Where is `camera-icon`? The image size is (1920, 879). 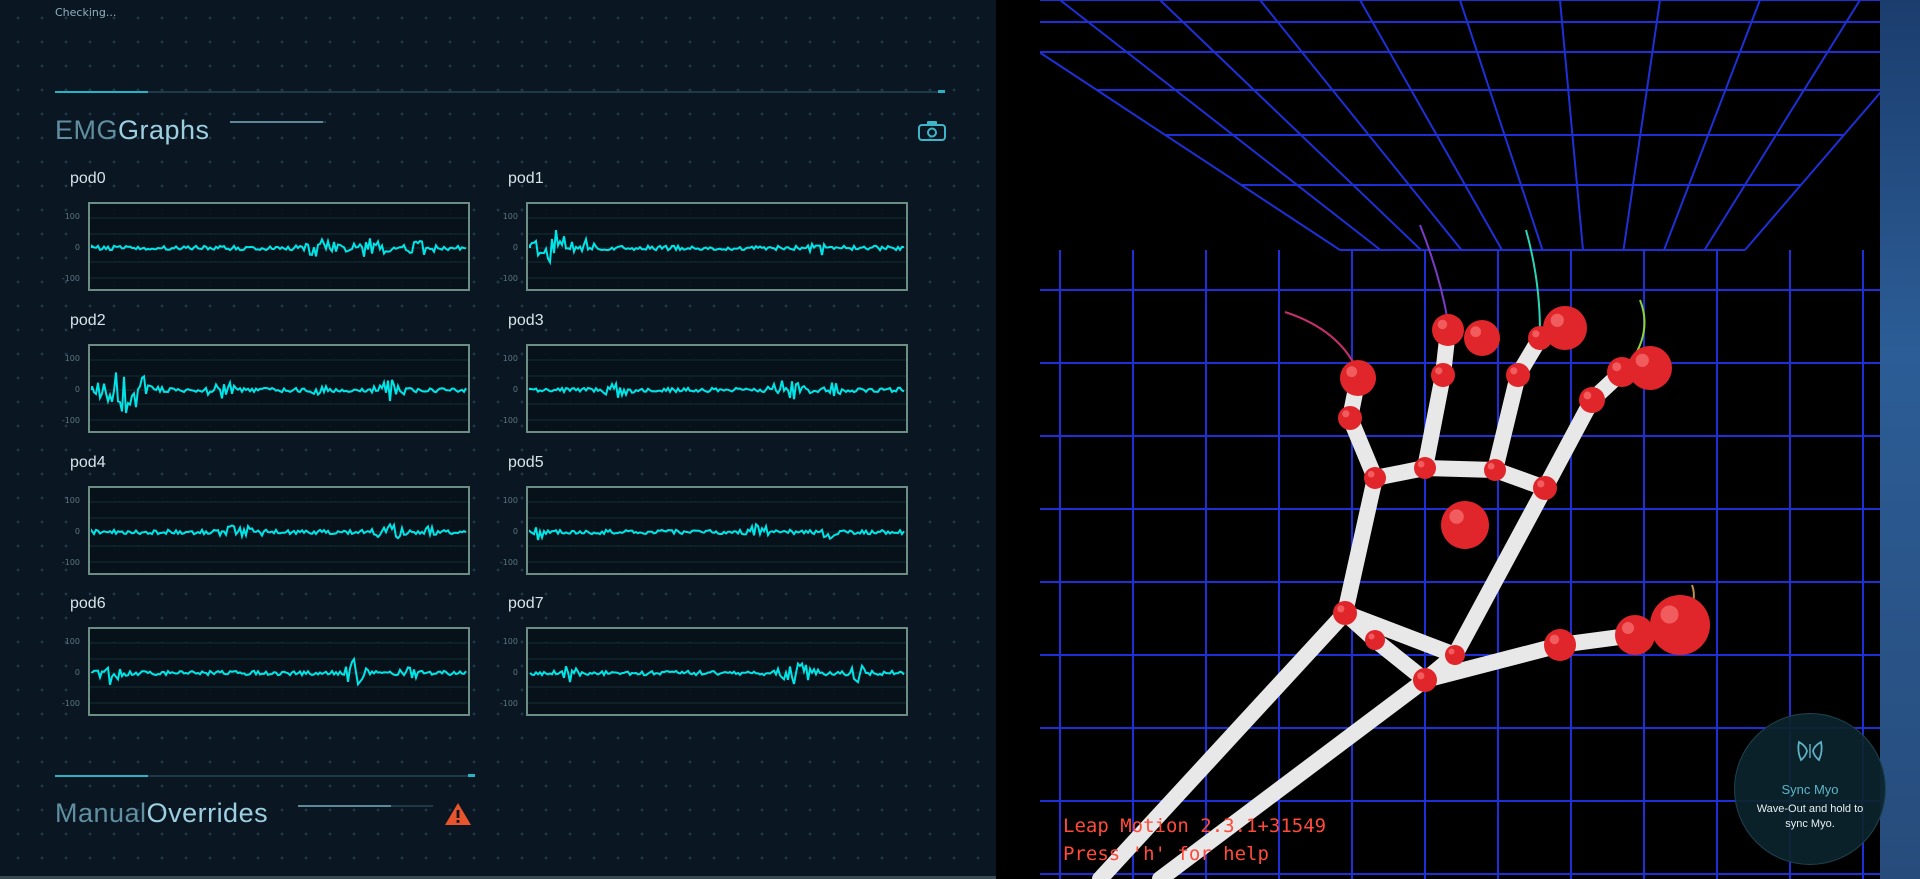 camera-icon is located at coordinates (932, 131).